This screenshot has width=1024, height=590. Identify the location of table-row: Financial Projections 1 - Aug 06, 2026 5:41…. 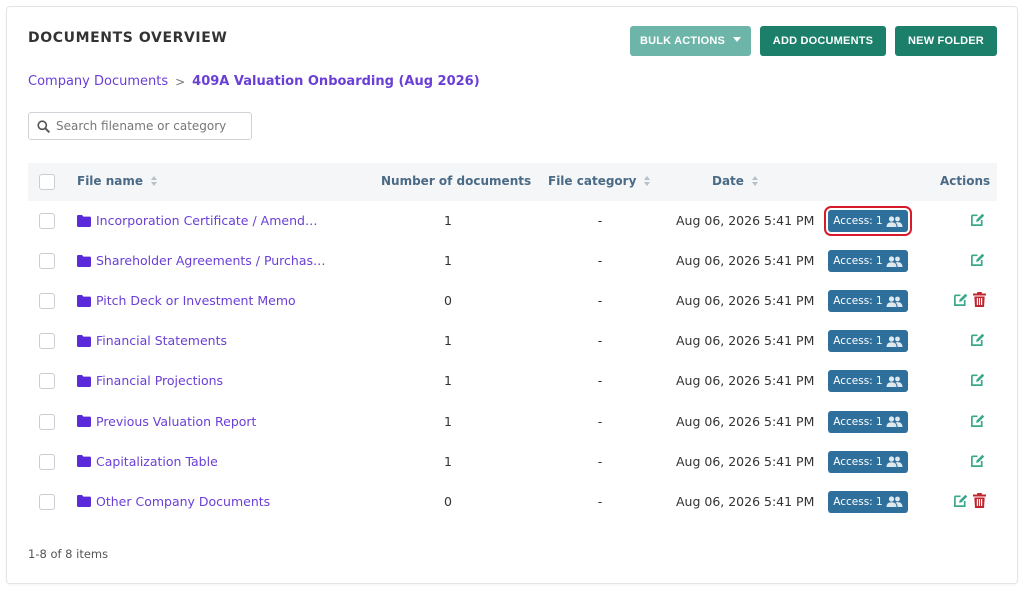
(512, 381).